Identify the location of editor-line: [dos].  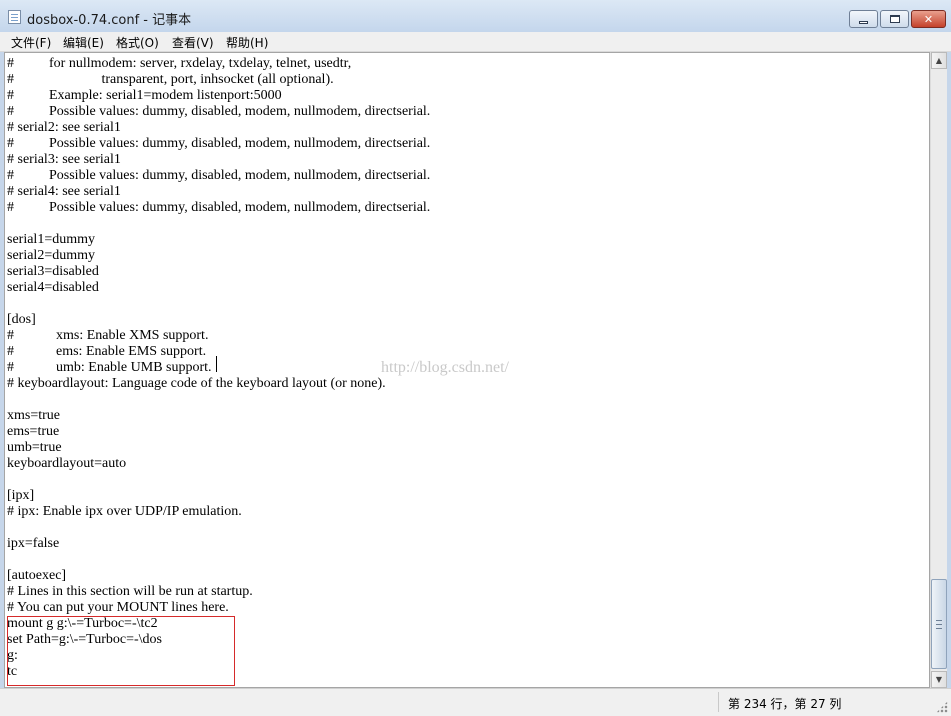
(21, 319).